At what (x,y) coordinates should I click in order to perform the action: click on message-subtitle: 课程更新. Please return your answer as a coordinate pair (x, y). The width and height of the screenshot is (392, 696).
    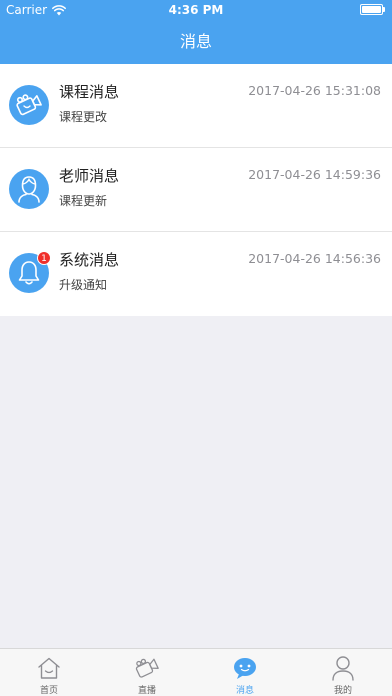
    Looking at the image, I should click on (83, 201).